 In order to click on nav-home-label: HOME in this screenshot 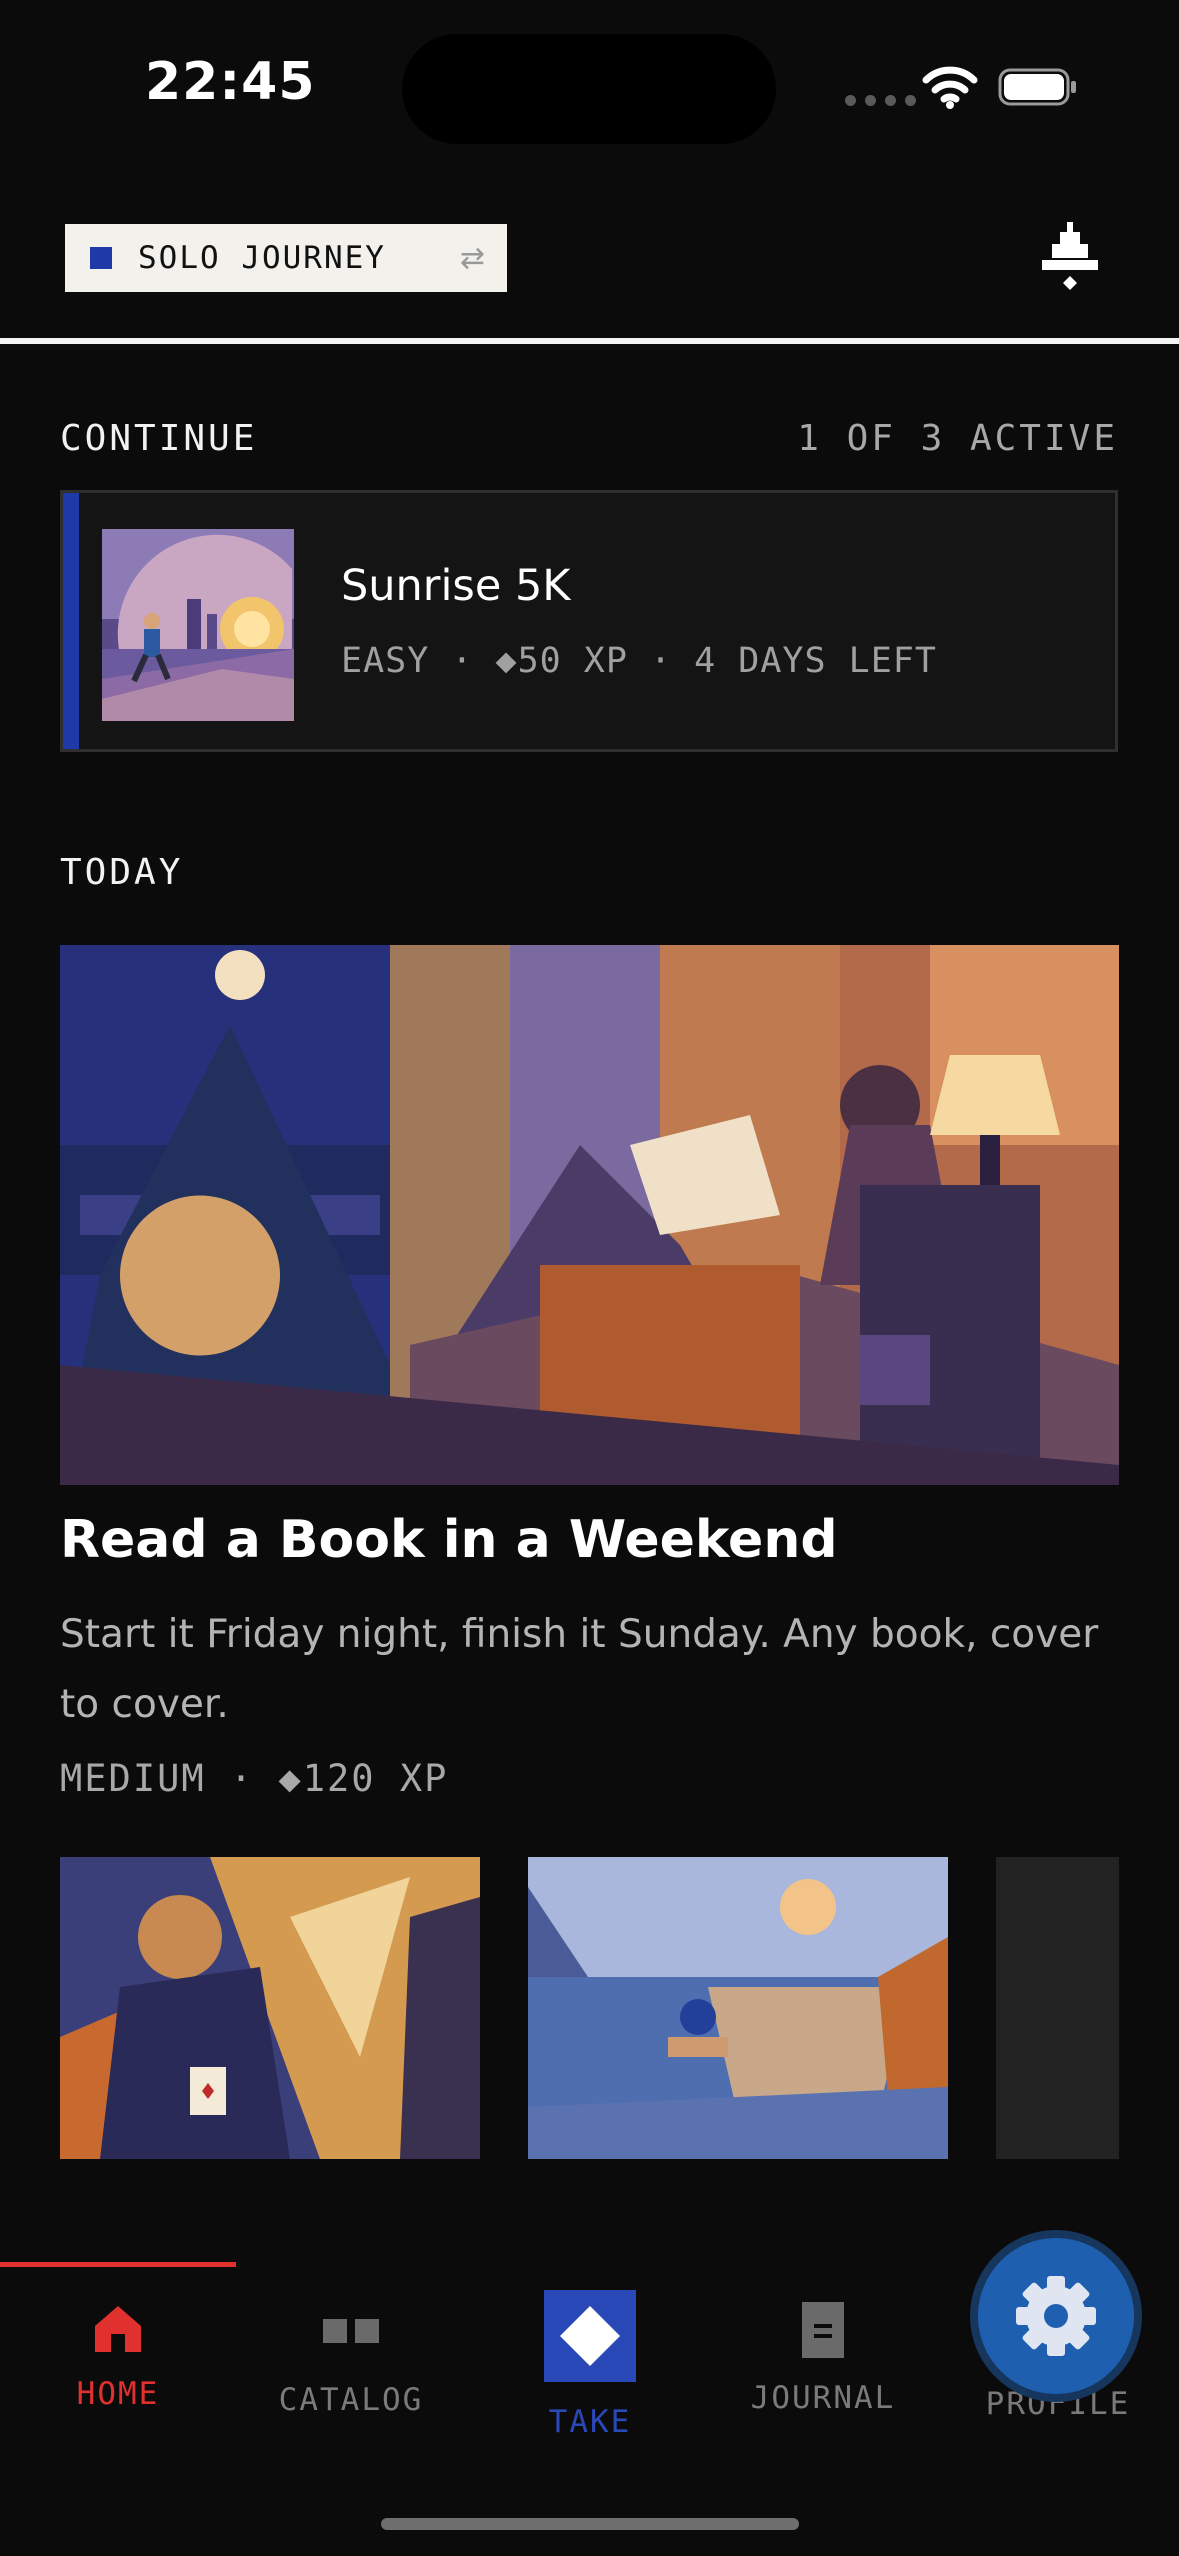, I will do `click(118, 2394)`.